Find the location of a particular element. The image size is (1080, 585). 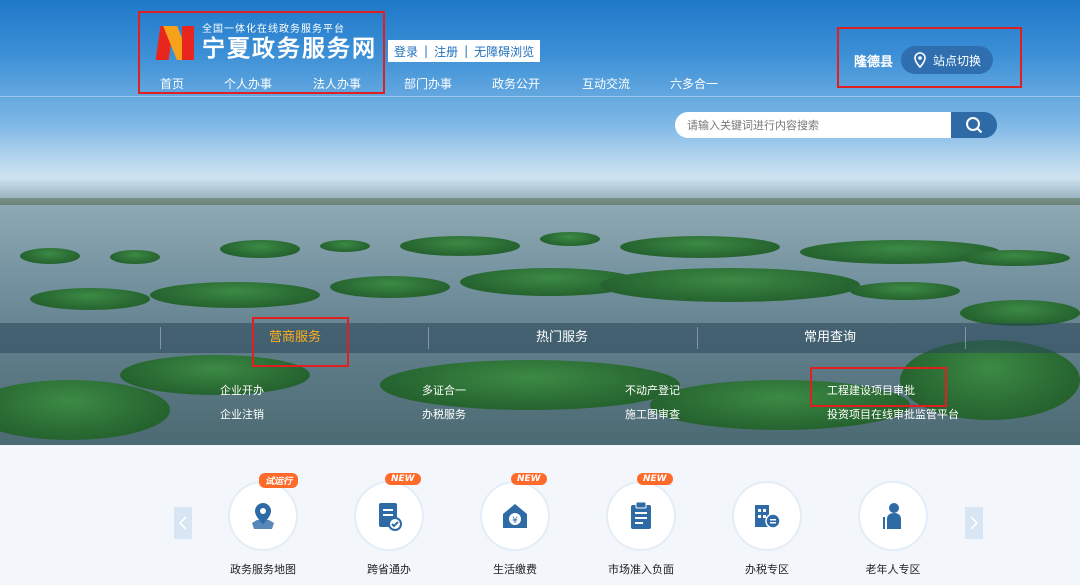

payment-house-icon: ¥ is located at coordinates (515, 516).